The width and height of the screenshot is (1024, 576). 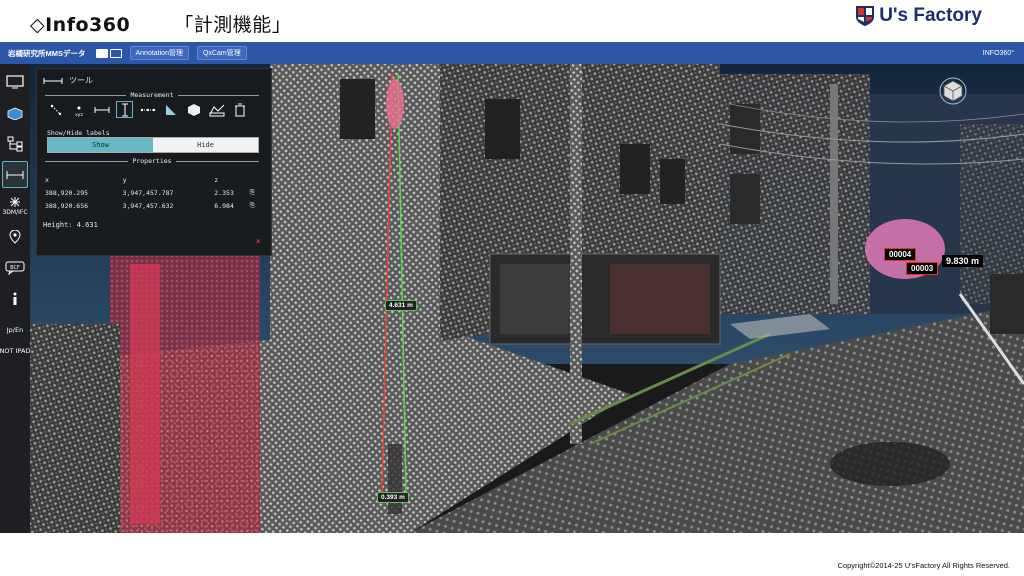 I want to click on profile-tool-icon, so click(x=216, y=109).